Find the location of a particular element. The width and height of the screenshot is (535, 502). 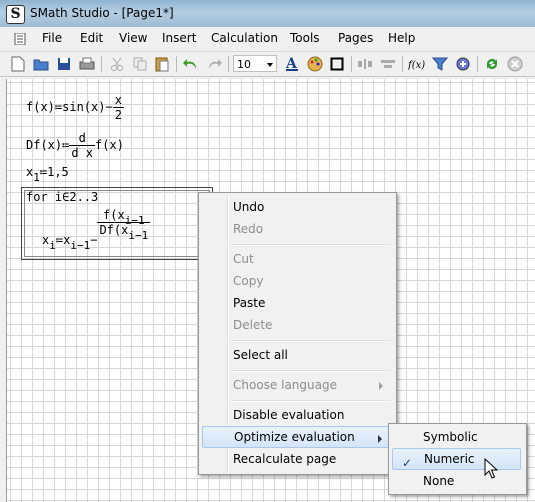

menu-tools: Tools is located at coordinates (305, 38).